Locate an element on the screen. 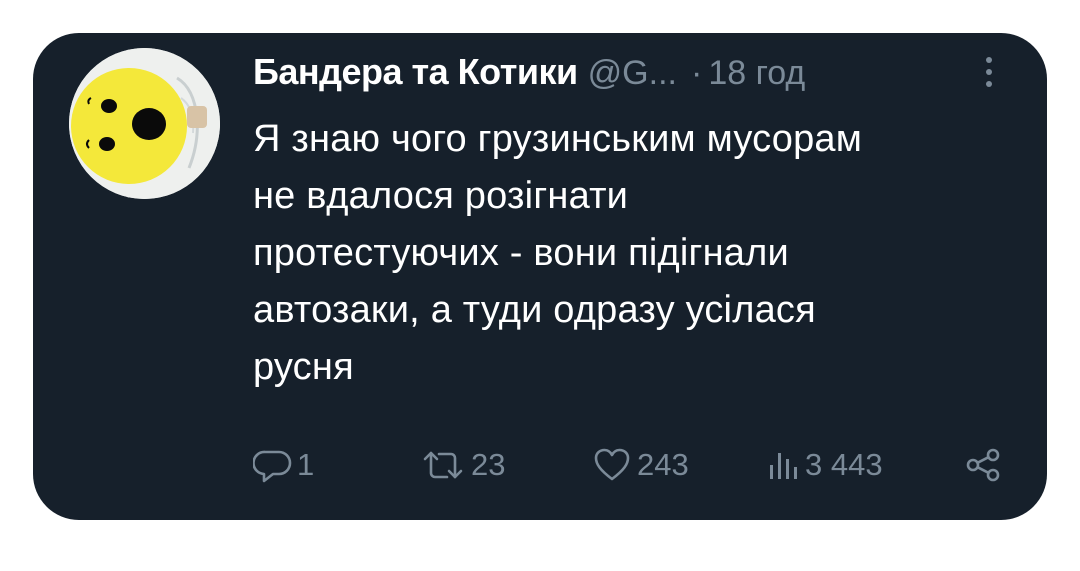  avatar is located at coordinates (144, 123).